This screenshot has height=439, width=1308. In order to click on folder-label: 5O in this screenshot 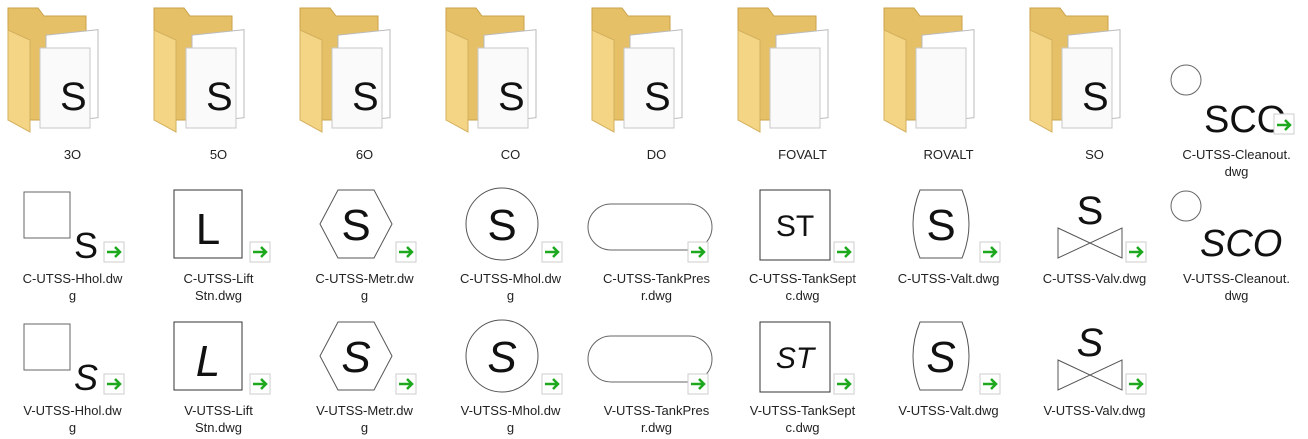, I will do `click(218, 154)`.